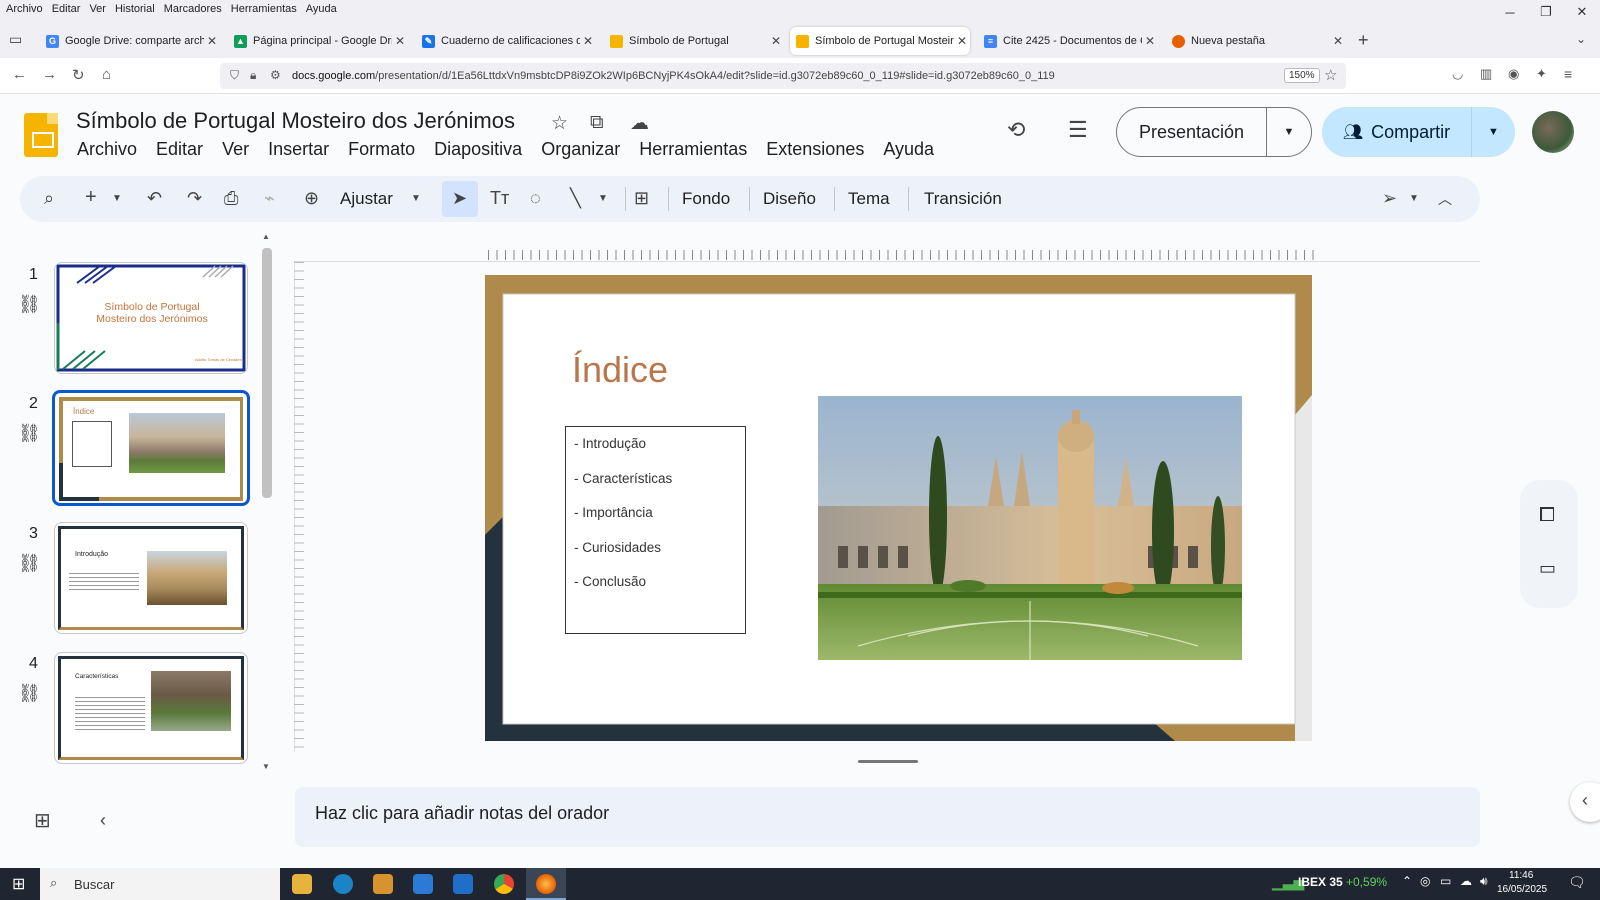 The height and width of the screenshot is (900, 1600). I want to click on image-search-icon: ⧠, so click(1547, 515).